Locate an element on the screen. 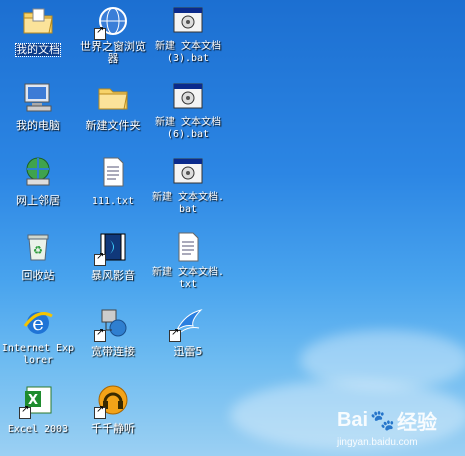 This screenshot has width=465, height=456. icon-label: Internet Explorer is located at coordinates (38, 354).